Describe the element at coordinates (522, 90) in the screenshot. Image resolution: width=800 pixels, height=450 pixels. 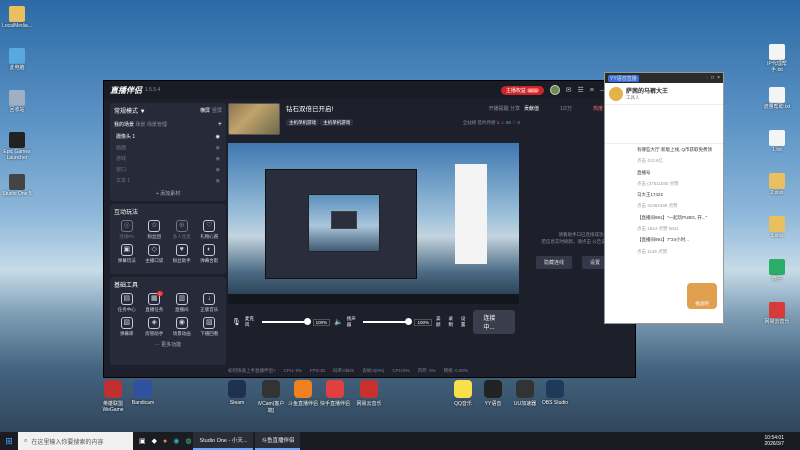
I see `anchor-rights-button: 主播权益 NEW` at that location.